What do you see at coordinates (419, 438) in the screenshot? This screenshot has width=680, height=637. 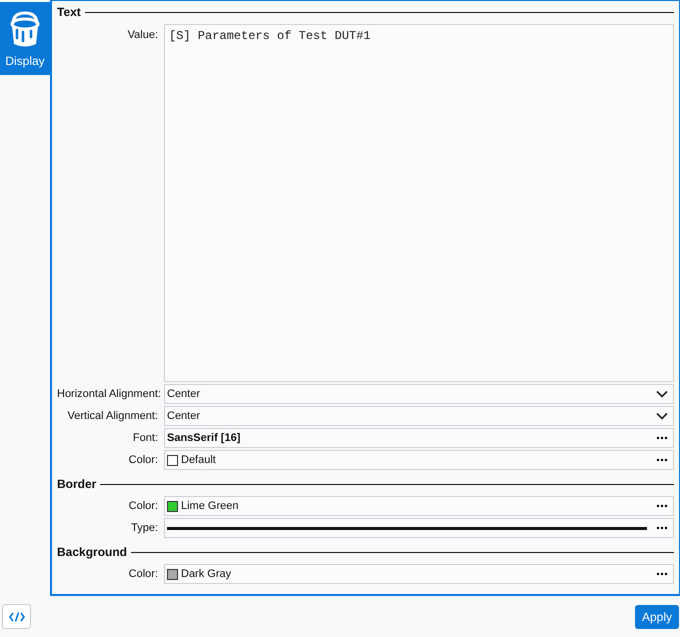 I see `font-picker: SansSerif [16]` at bounding box center [419, 438].